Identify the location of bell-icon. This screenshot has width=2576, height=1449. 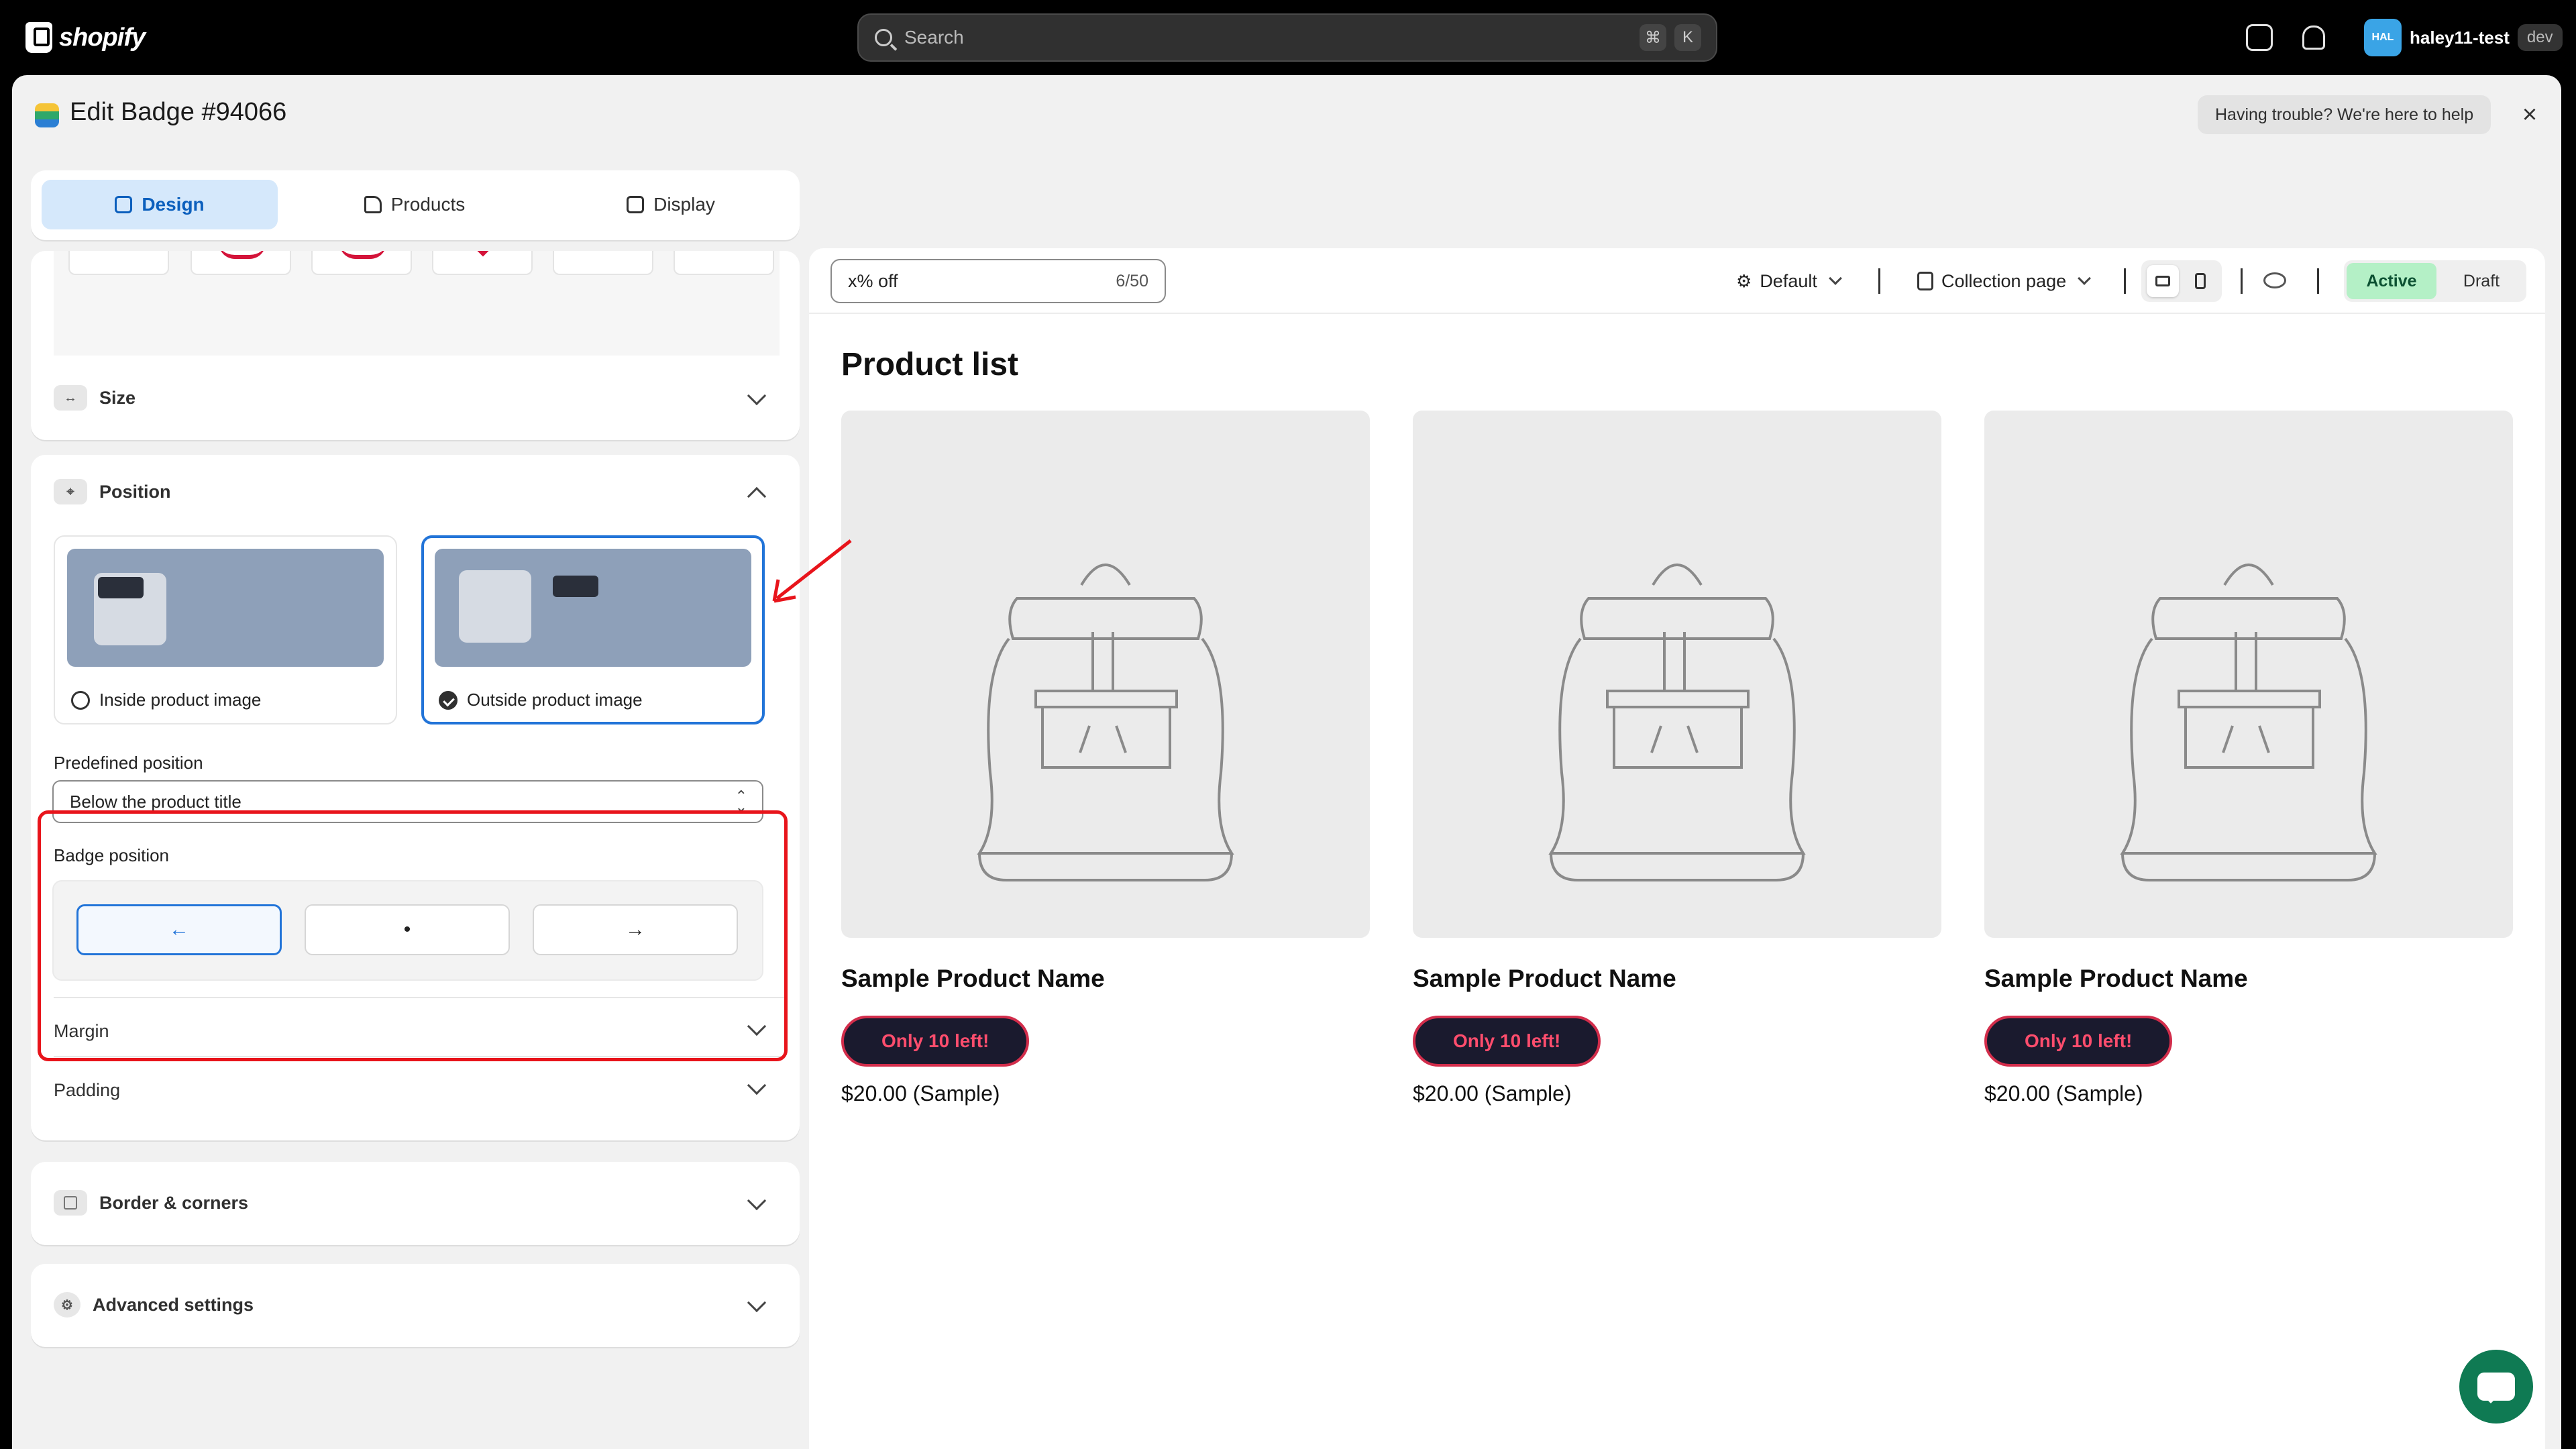
(2313, 37).